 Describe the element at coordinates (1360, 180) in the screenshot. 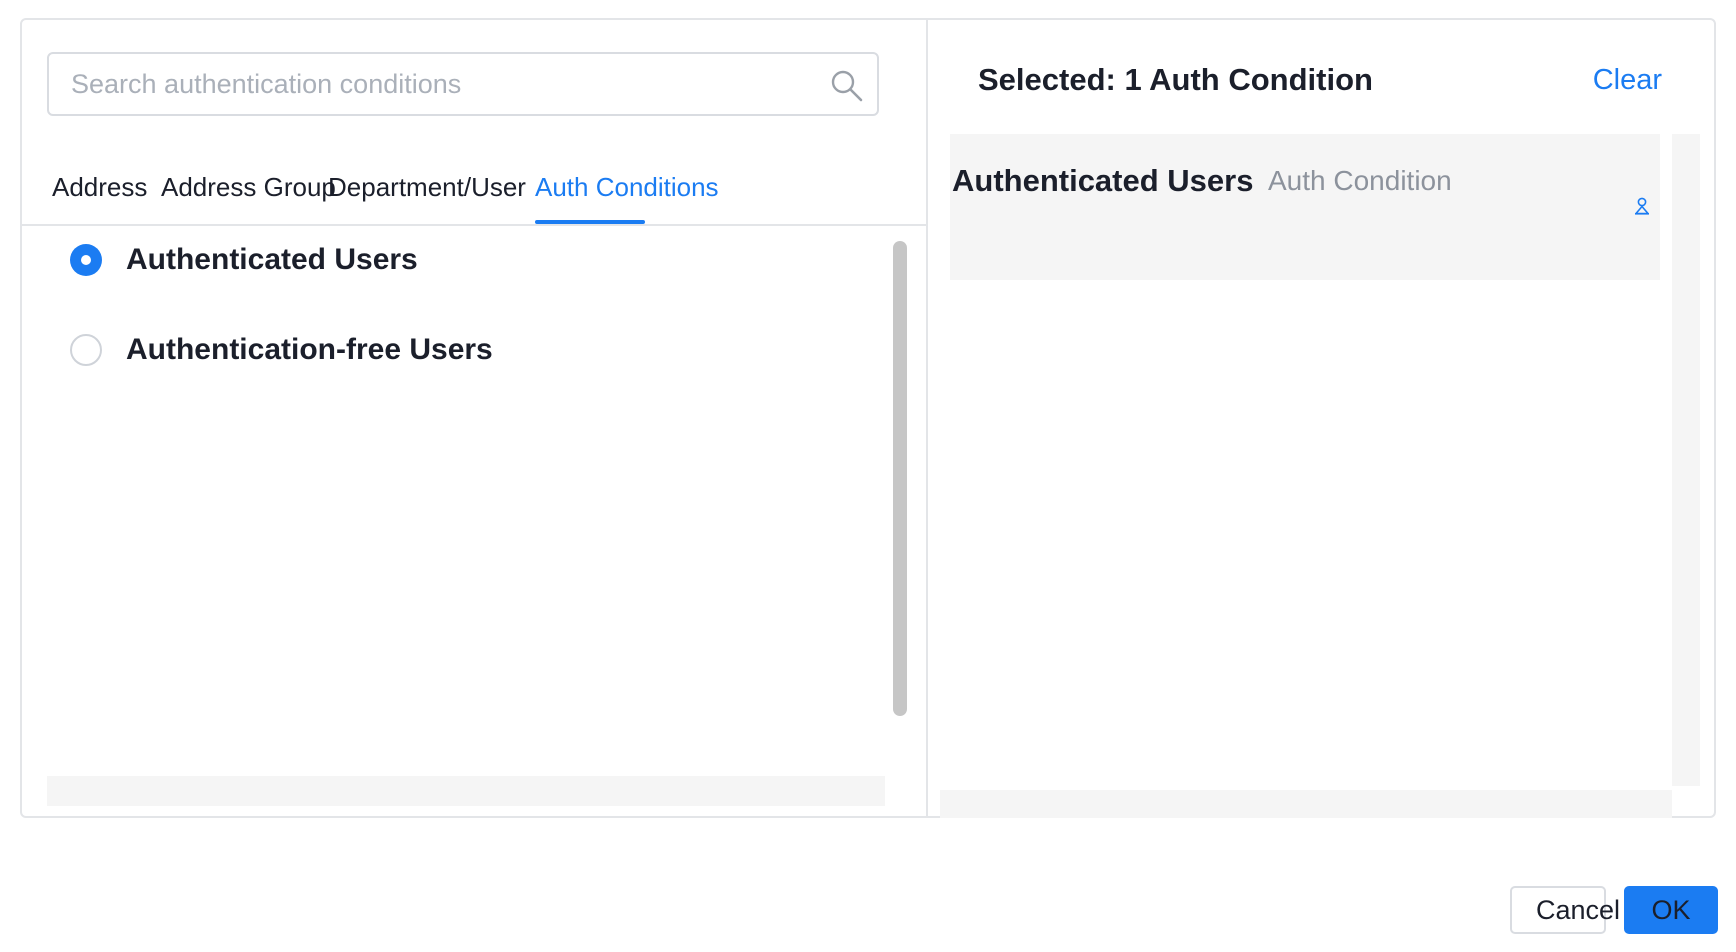

I see `selected-item-type: Auth Condition` at that location.